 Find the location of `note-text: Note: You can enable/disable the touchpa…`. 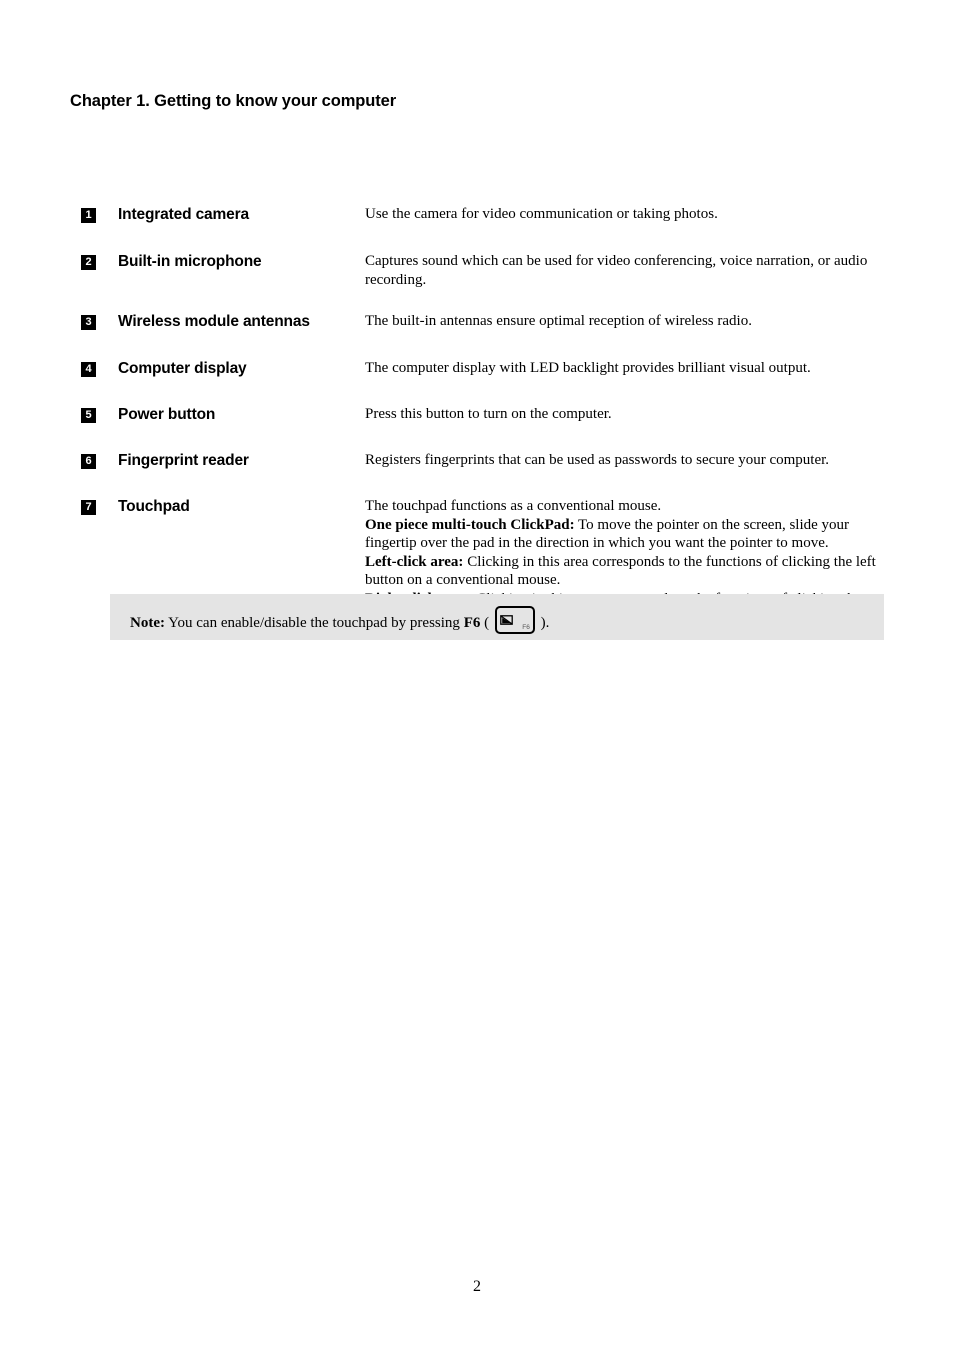

note-text: Note: You can enable/disable the touchpa… is located at coordinates (339, 620).